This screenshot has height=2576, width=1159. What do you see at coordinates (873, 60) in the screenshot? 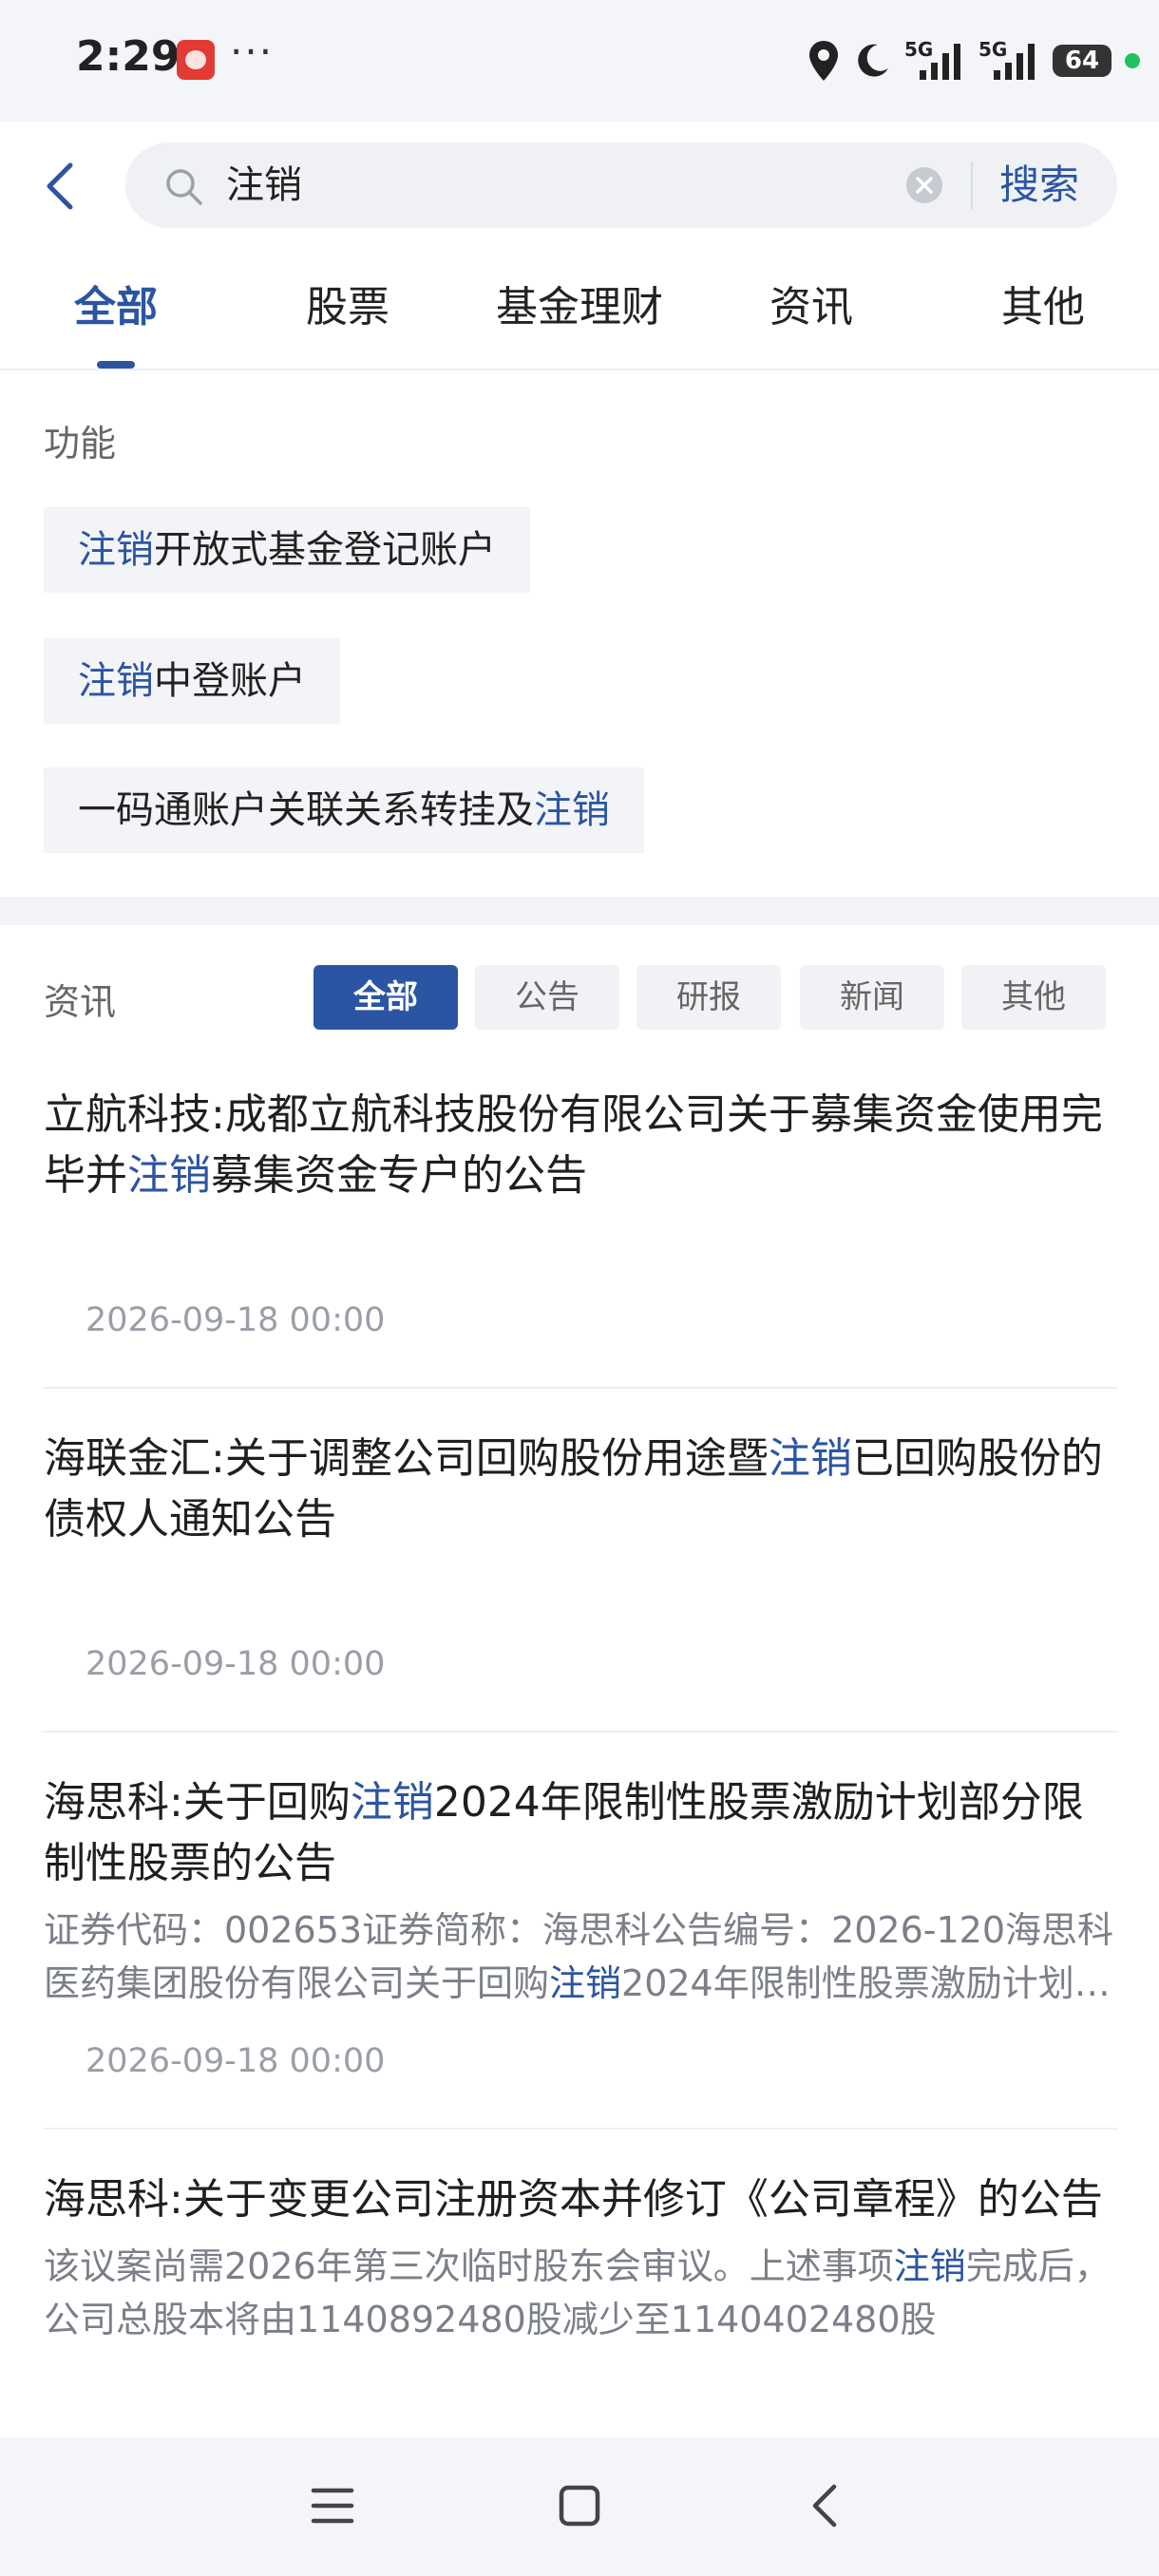
I see `do-not-disturb-moon-icon` at bounding box center [873, 60].